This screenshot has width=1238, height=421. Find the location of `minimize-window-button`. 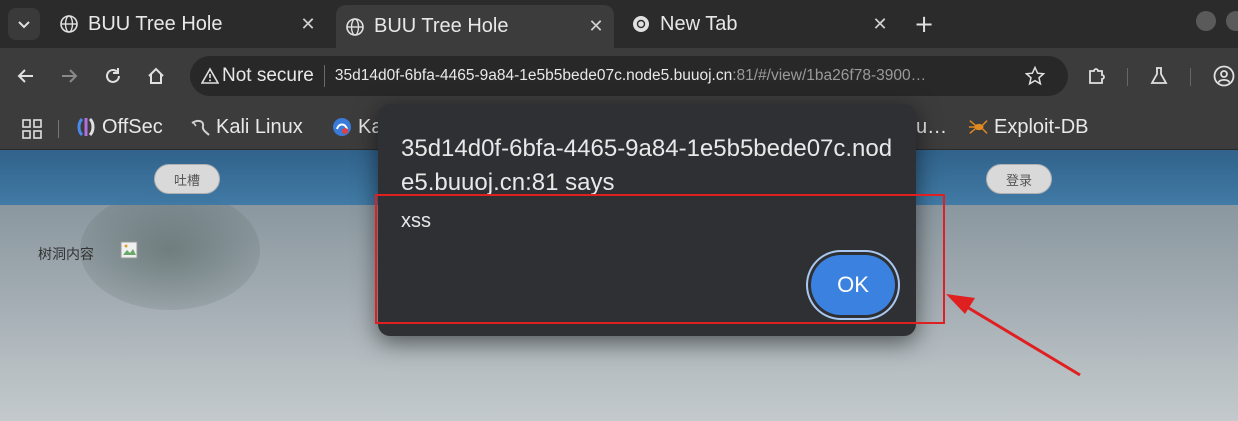

minimize-window-button is located at coordinates (1206, 21).